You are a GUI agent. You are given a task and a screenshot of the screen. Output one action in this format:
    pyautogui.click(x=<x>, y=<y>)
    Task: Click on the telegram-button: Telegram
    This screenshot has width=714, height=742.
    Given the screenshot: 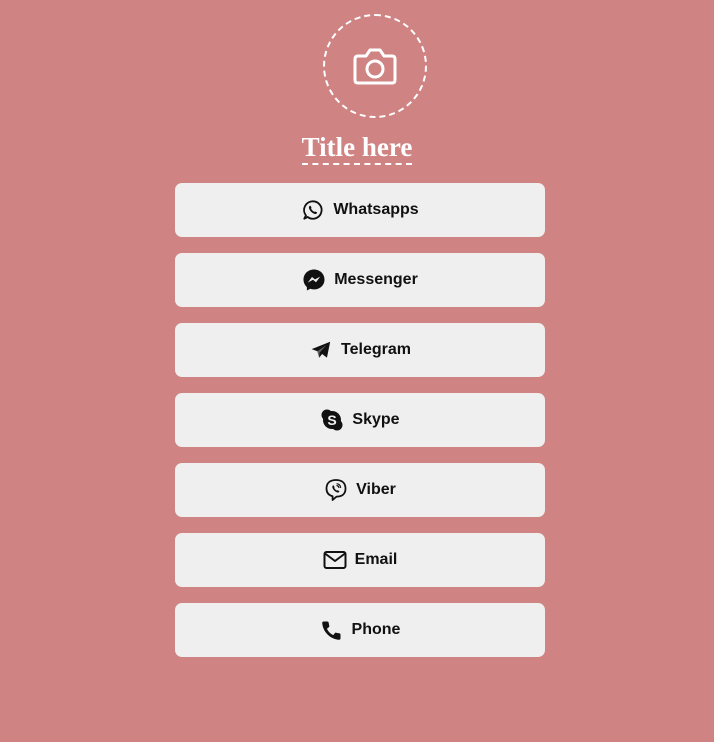 What is the action you would take?
    pyautogui.click(x=360, y=350)
    